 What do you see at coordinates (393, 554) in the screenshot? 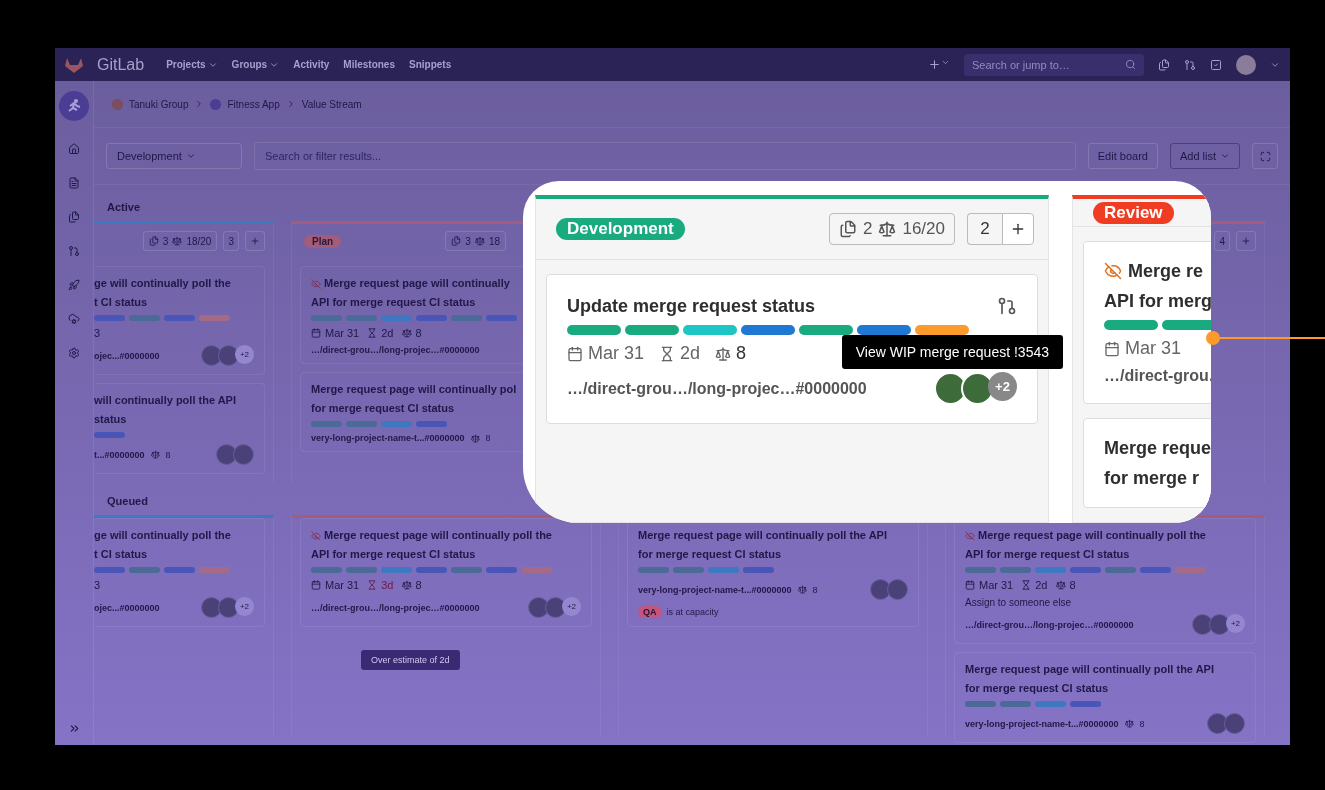
I see `card-title: API for merge request CI status` at bounding box center [393, 554].